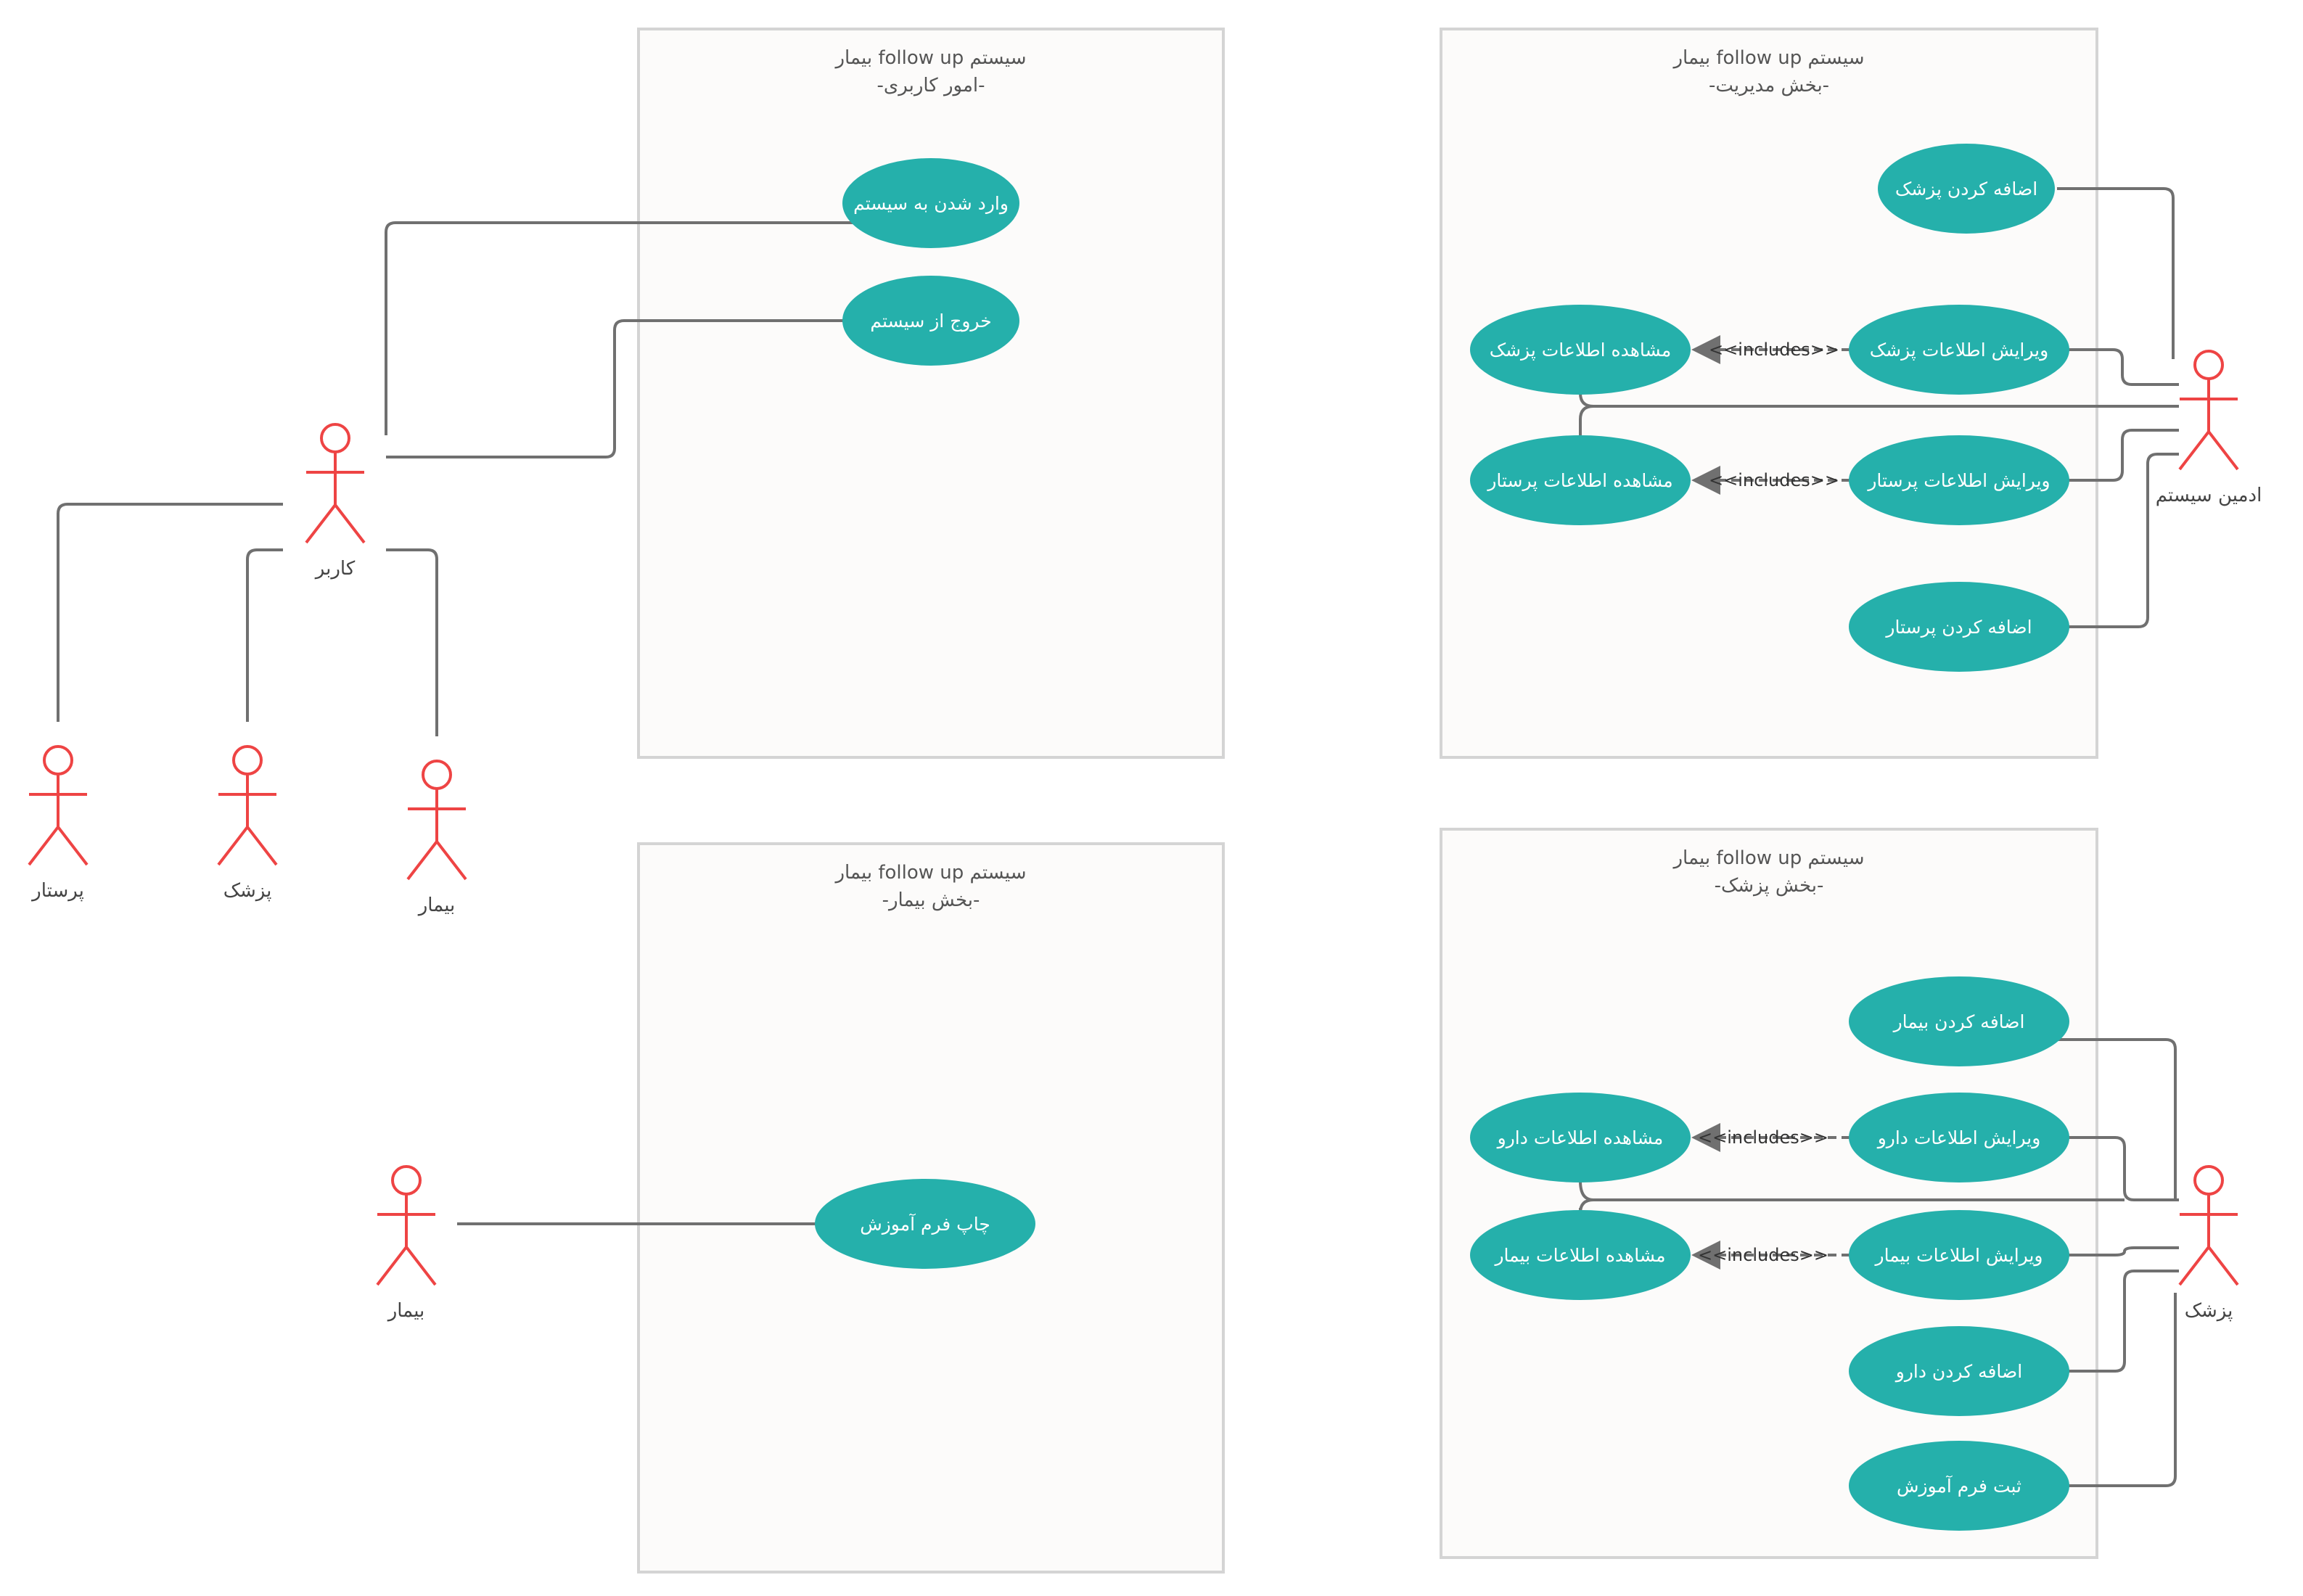  I want to click on usecase-view-drug: مشاهده اطلاعات دارو, so click(1580, 1137).